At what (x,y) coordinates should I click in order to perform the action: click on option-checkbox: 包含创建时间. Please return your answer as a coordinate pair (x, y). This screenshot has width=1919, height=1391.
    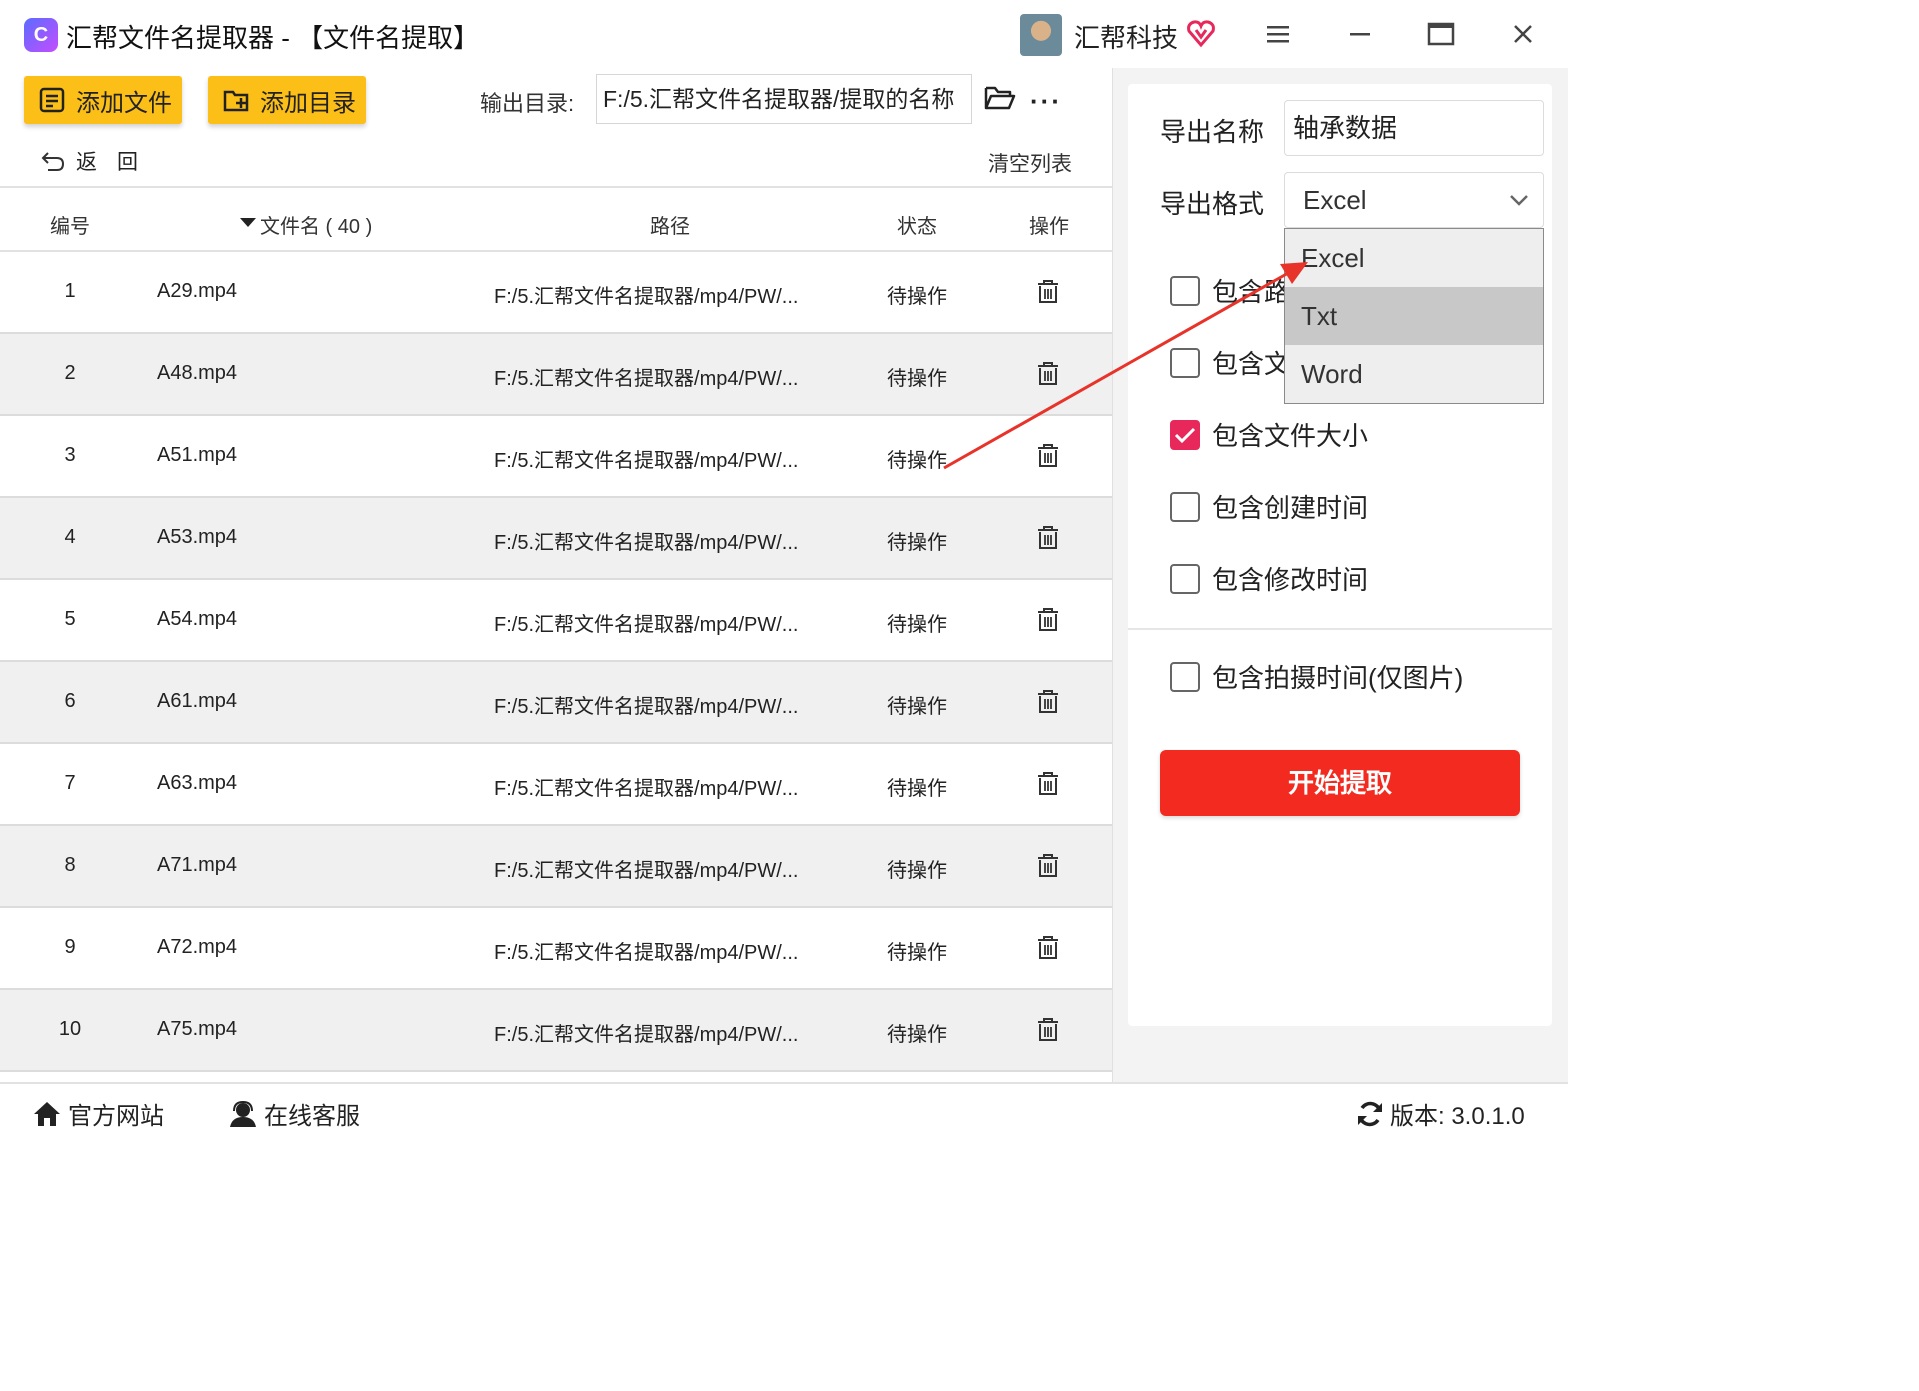
    Looking at the image, I should click on (1269, 506).